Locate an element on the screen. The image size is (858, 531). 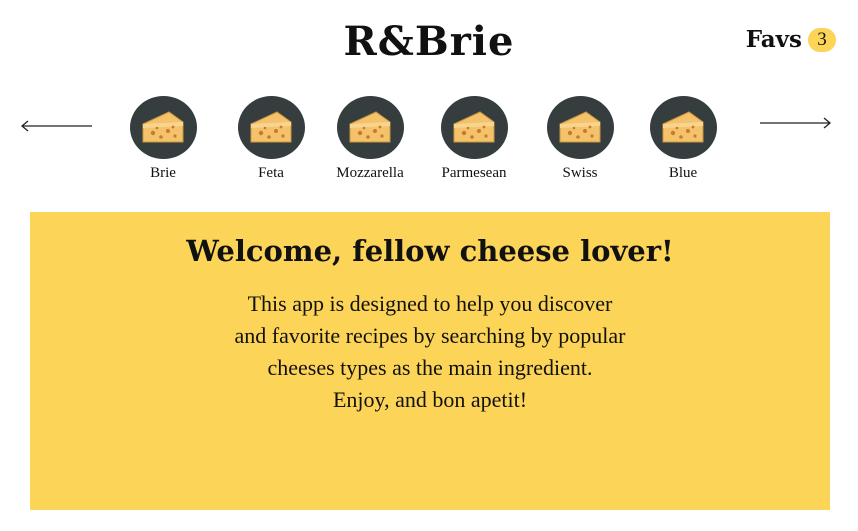
cheese-item-mozzarella: Mozzarella is located at coordinates (370, 139).